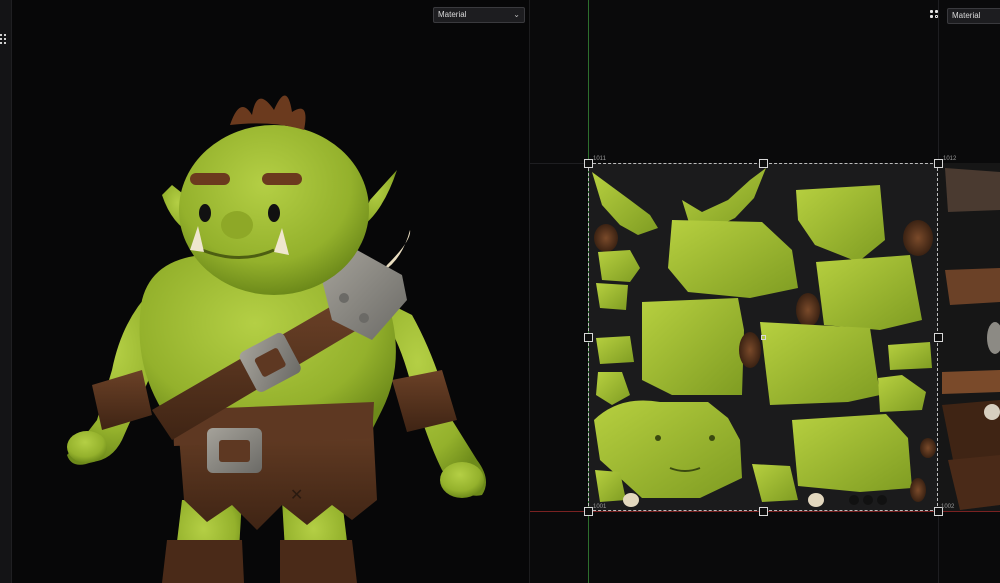 This screenshot has height=583, width=1000. What do you see at coordinates (296, 495) in the screenshot?
I see `stitch-mark: ✕` at bounding box center [296, 495].